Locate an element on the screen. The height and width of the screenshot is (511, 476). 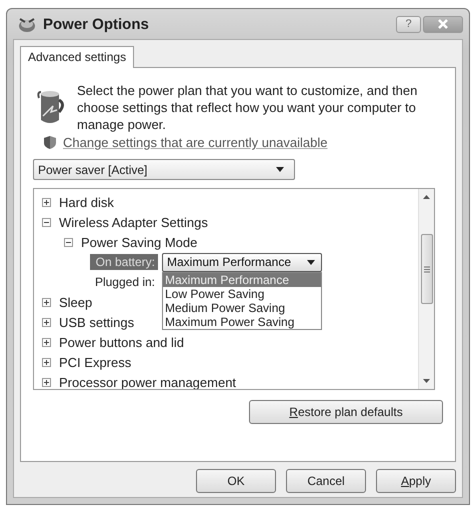
tab: Advanced settings is located at coordinates (77, 57).